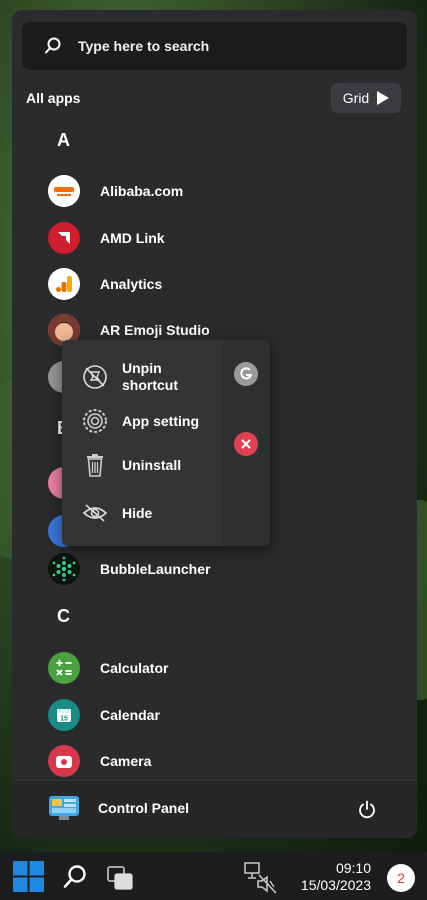 The image size is (427, 900). What do you see at coordinates (53, 98) in the screenshot?
I see `all-apps-heading: All apps` at bounding box center [53, 98].